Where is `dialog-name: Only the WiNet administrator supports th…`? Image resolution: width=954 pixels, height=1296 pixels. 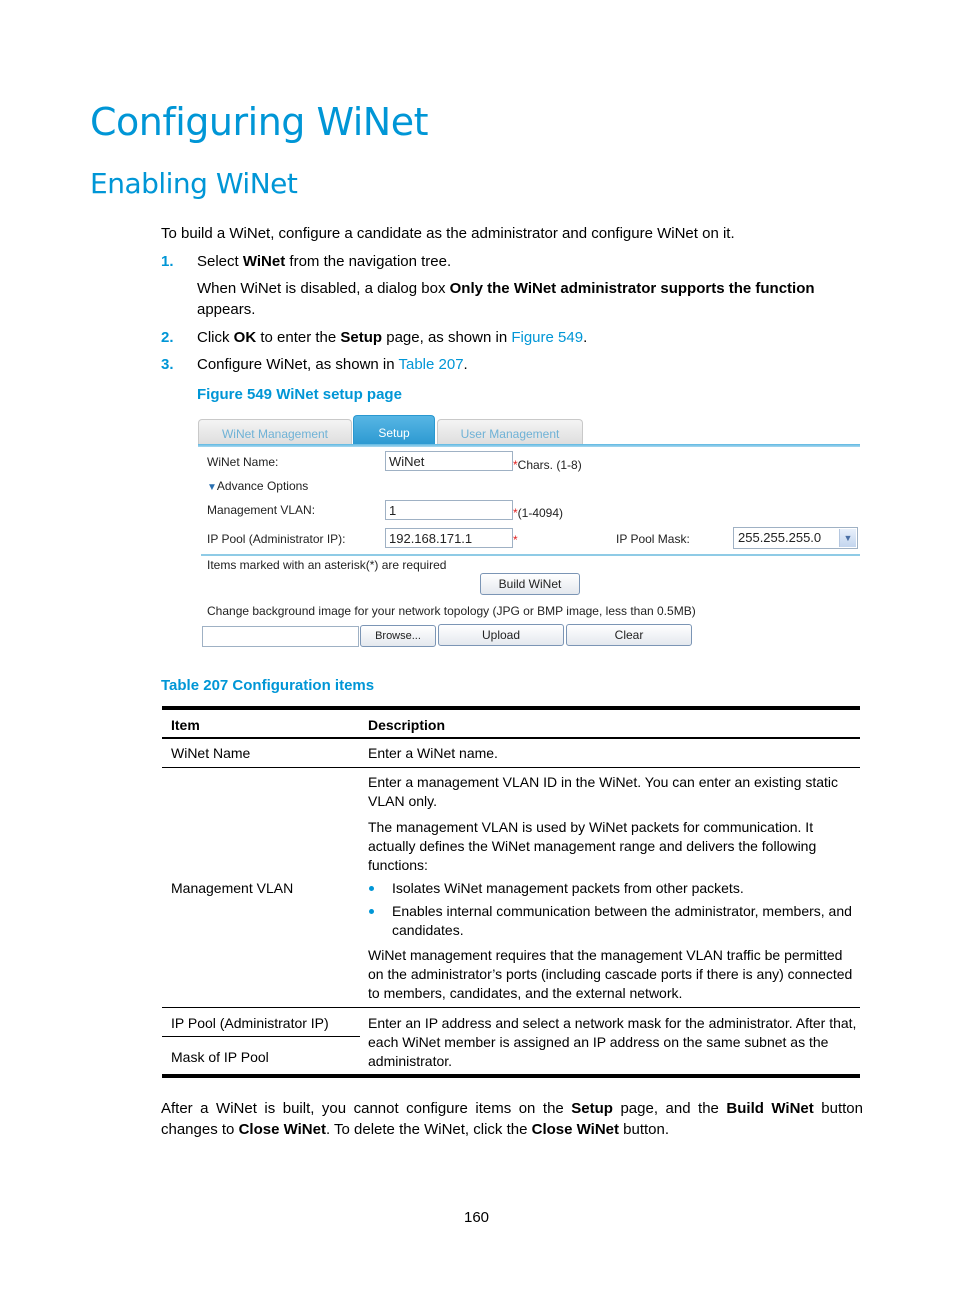 dialog-name: Only the WiNet administrator supports th… is located at coordinates (632, 288).